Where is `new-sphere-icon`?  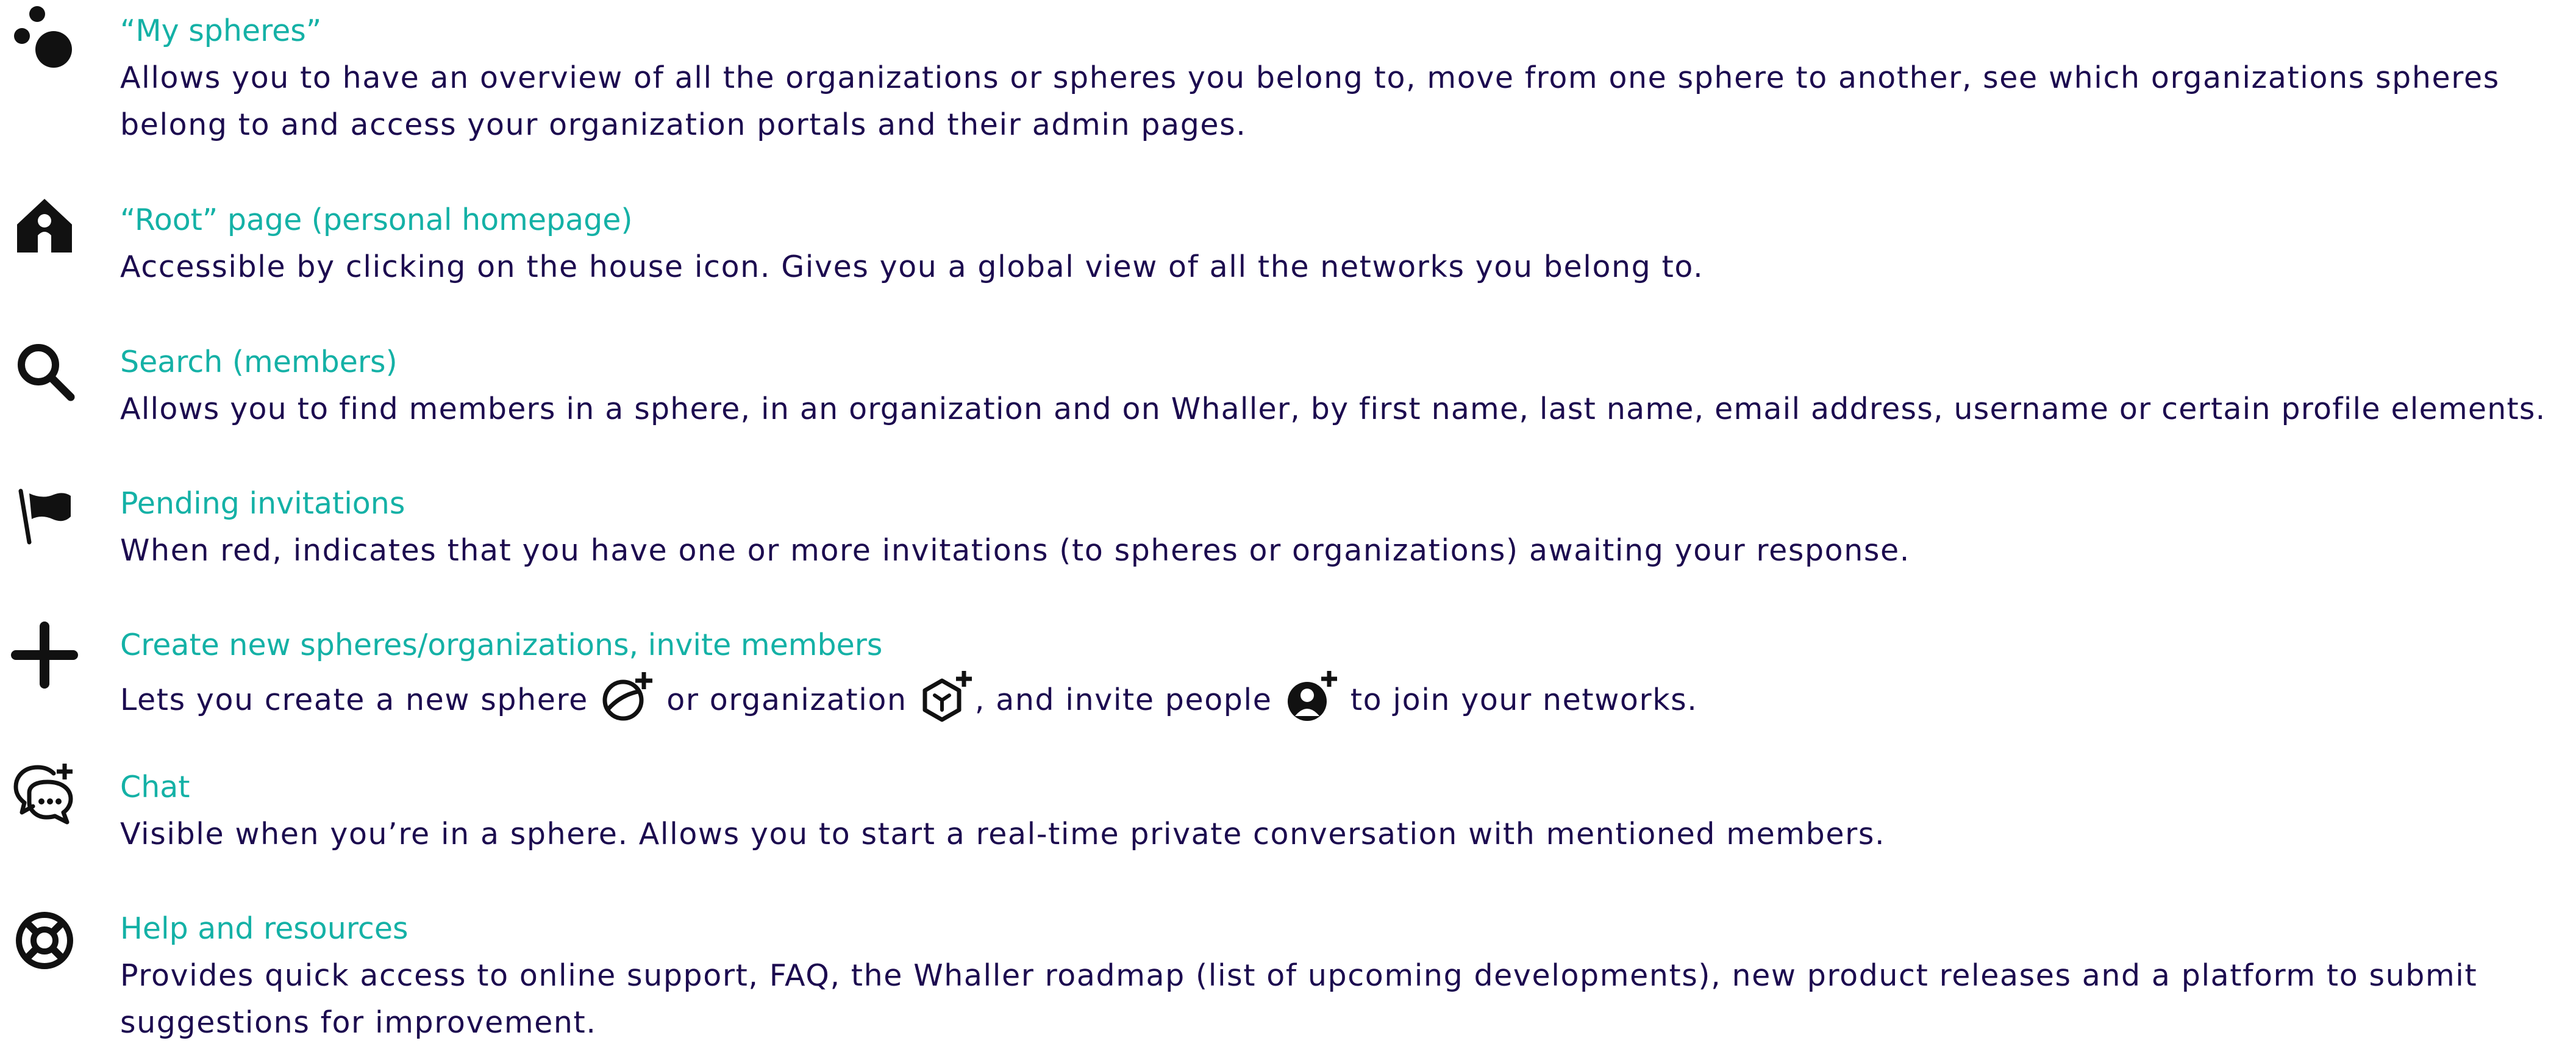
new-sphere-icon is located at coordinates (627, 697).